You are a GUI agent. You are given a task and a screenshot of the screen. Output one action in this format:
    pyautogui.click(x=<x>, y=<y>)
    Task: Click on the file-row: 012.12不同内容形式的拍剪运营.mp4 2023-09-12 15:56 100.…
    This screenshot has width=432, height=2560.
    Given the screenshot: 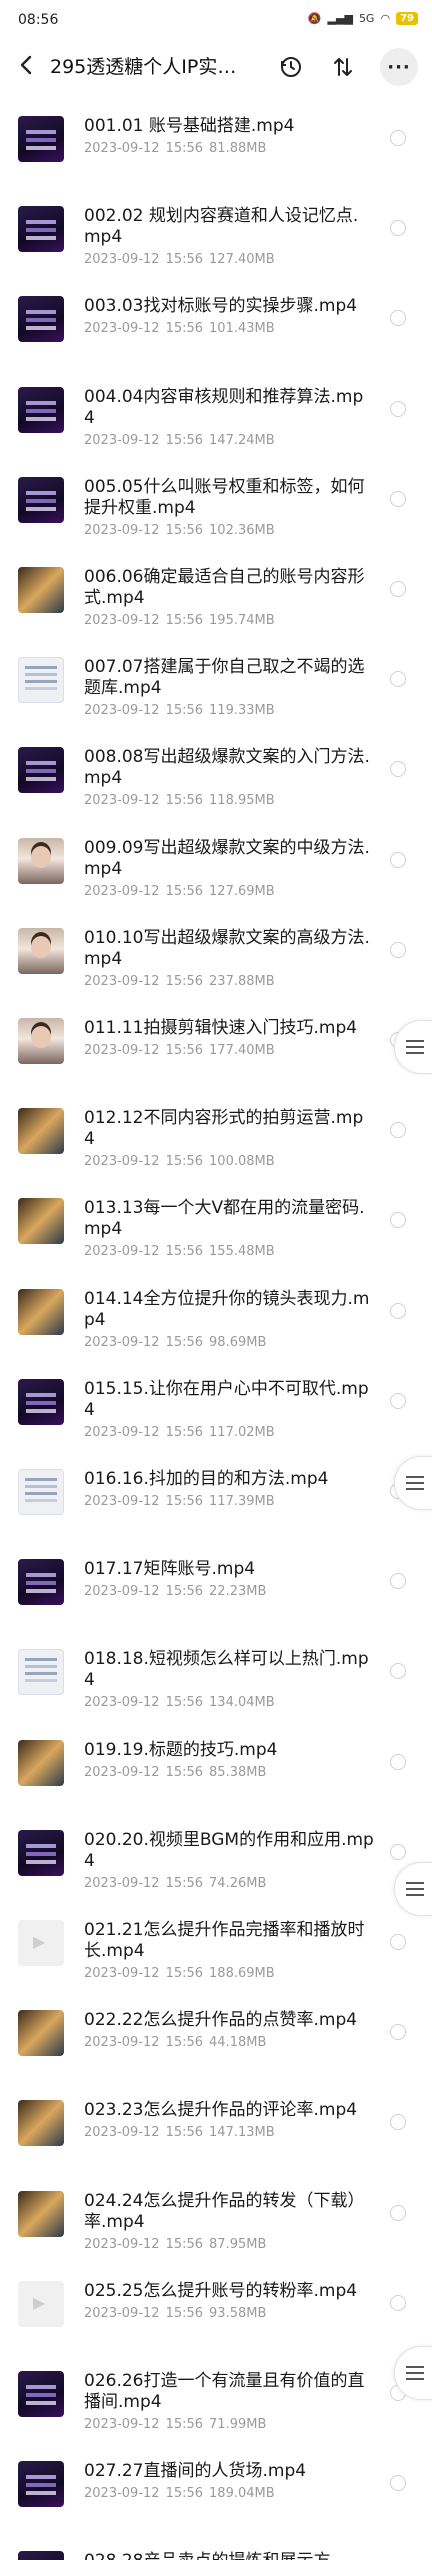 What is the action you would take?
    pyautogui.click(x=216, y=1133)
    